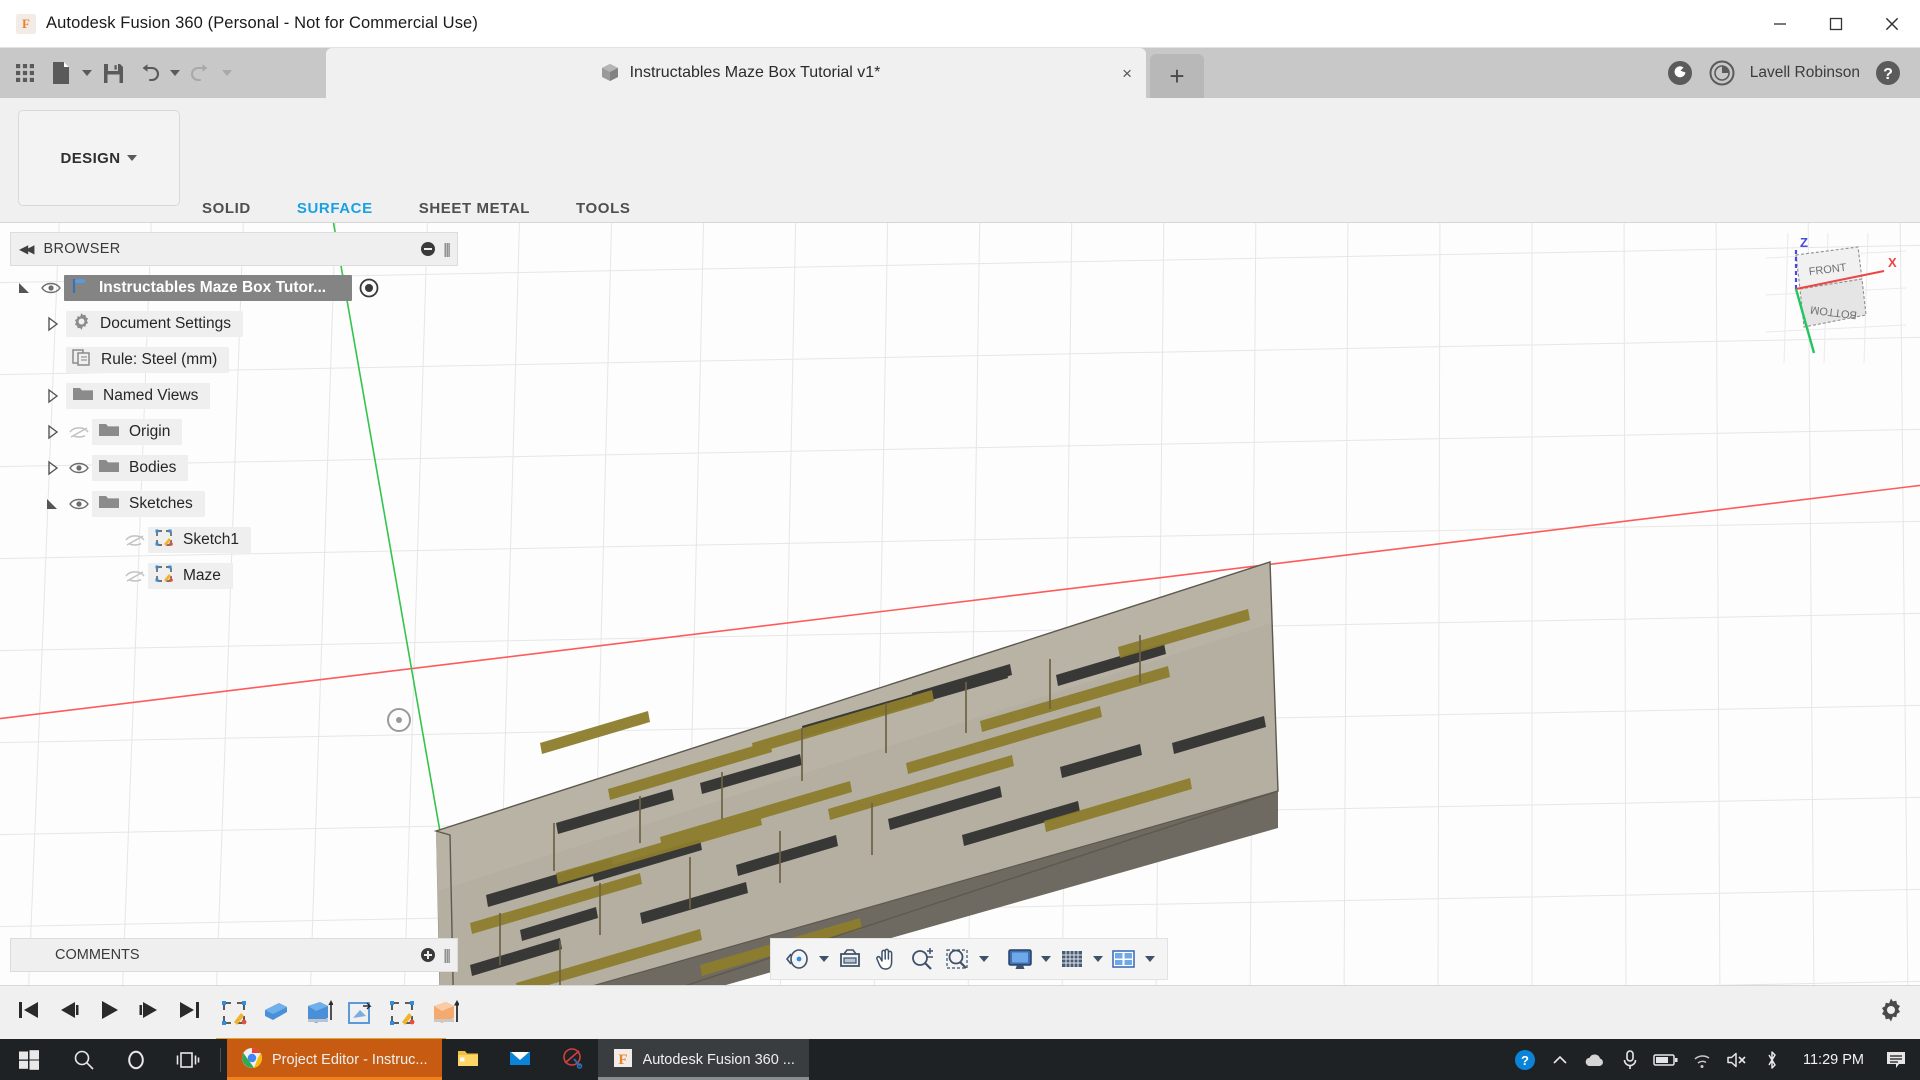 The image size is (1920, 1080). Describe the element at coordinates (1833, 1060) in the screenshot. I see `taskbar-clock: 11:29 PM` at that location.